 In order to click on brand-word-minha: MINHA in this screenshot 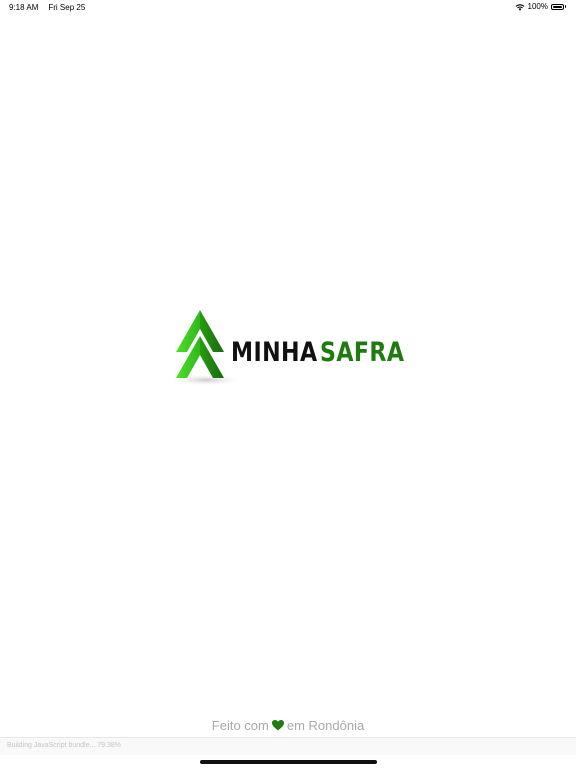, I will do `click(274, 352)`.